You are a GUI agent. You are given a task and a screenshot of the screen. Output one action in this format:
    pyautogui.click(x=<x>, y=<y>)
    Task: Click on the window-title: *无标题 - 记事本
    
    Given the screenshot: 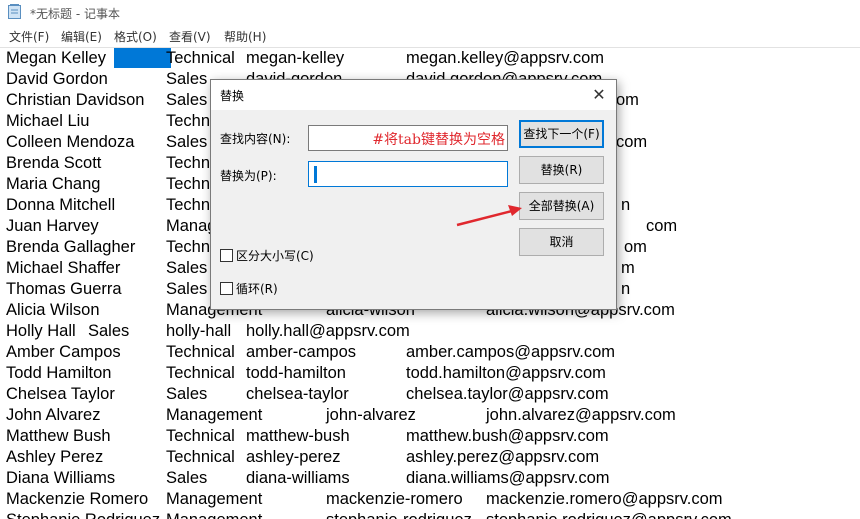 What is the action you would take?
    pyautogui.click(x=75, y=14)
    